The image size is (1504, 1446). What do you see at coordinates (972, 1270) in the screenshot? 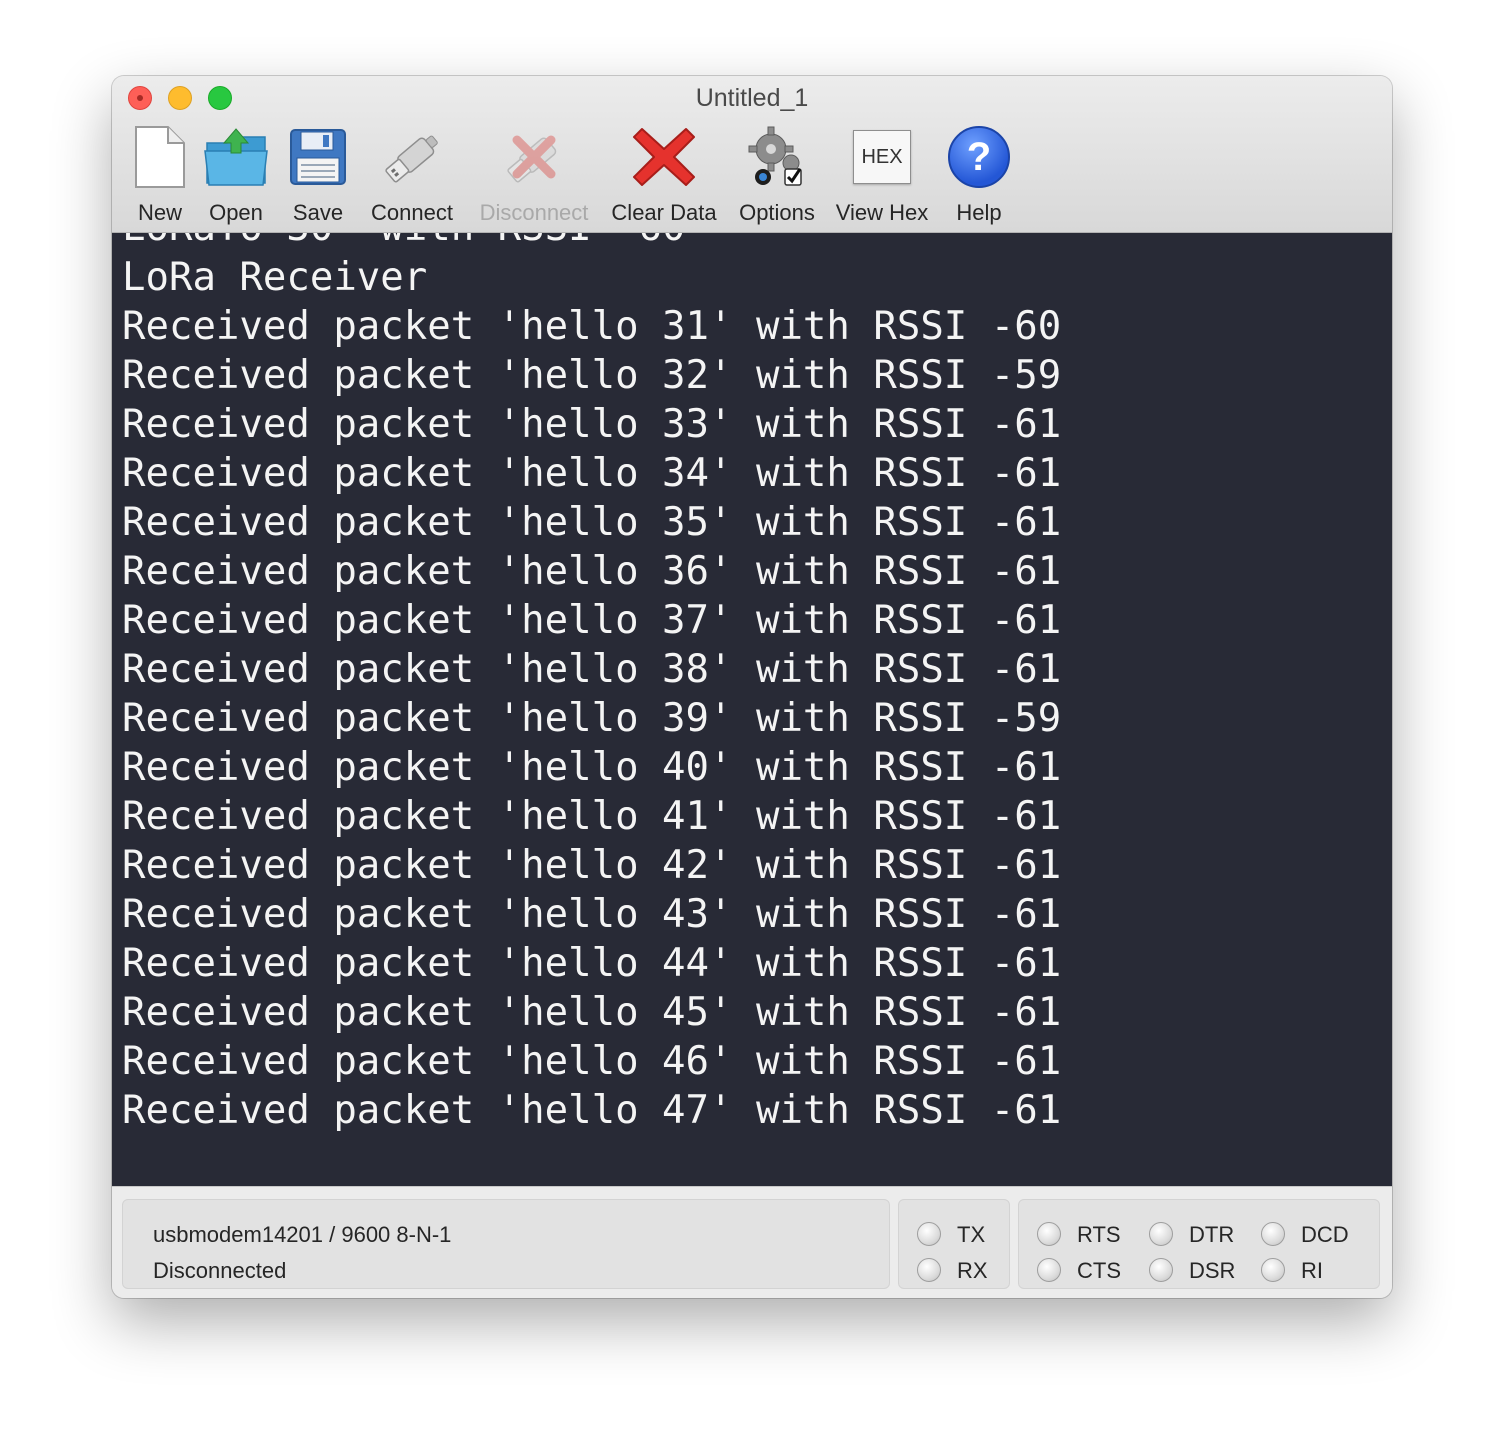
I see `rx-label: RX` at bounding box center [972, 1270].